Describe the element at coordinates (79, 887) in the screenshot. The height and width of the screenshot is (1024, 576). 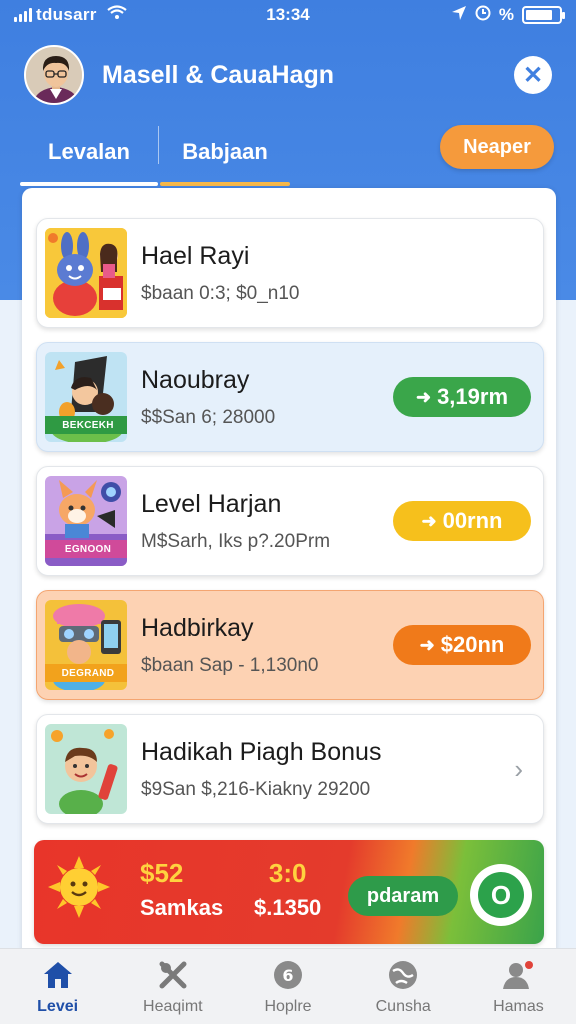
I see `sun-mascot-icon` at that location.